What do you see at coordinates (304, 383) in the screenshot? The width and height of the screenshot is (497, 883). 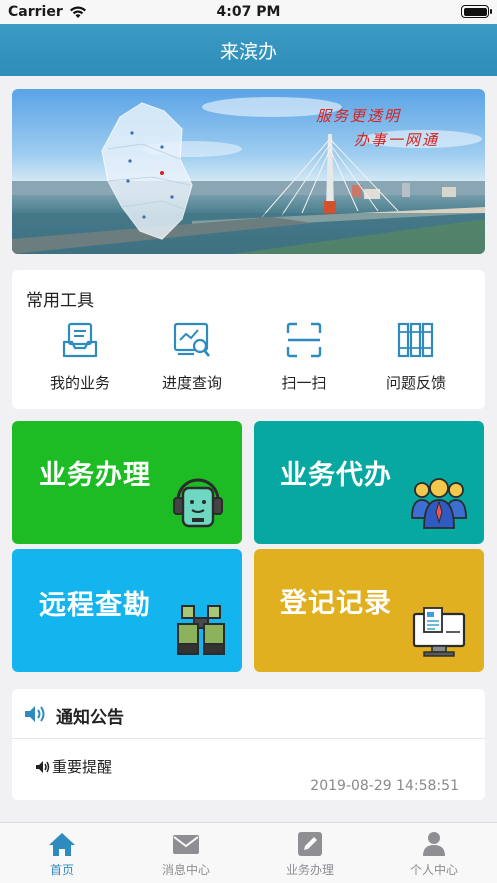 I see `tool-label: 扫一扫` at bounding box center [304, 383].